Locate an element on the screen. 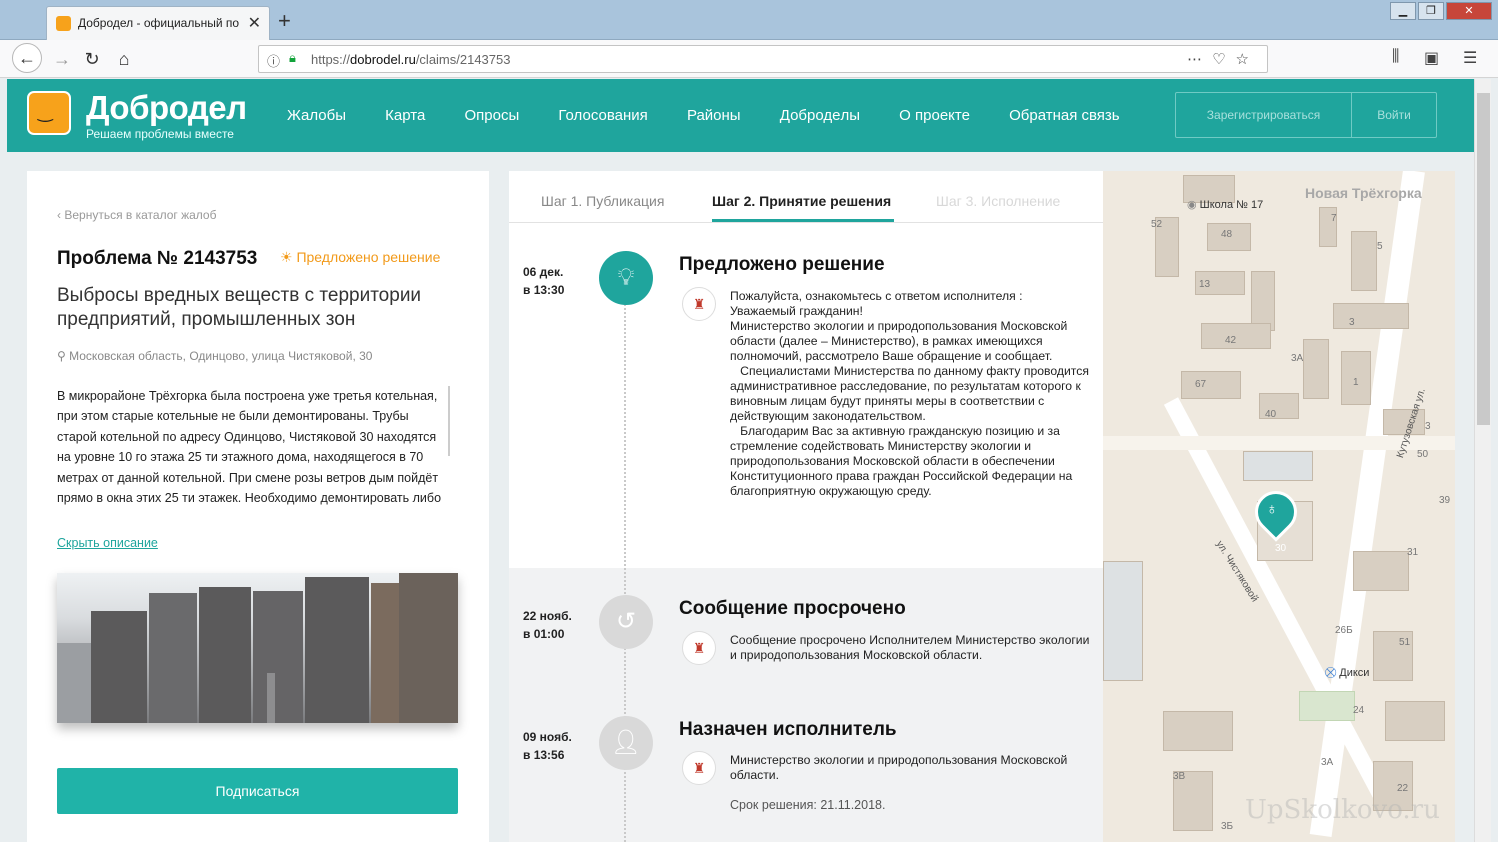 This screenshot has height=842, width=1498. map-shop-label: ⛒ Дикси is located at coordinates (1347, 673).